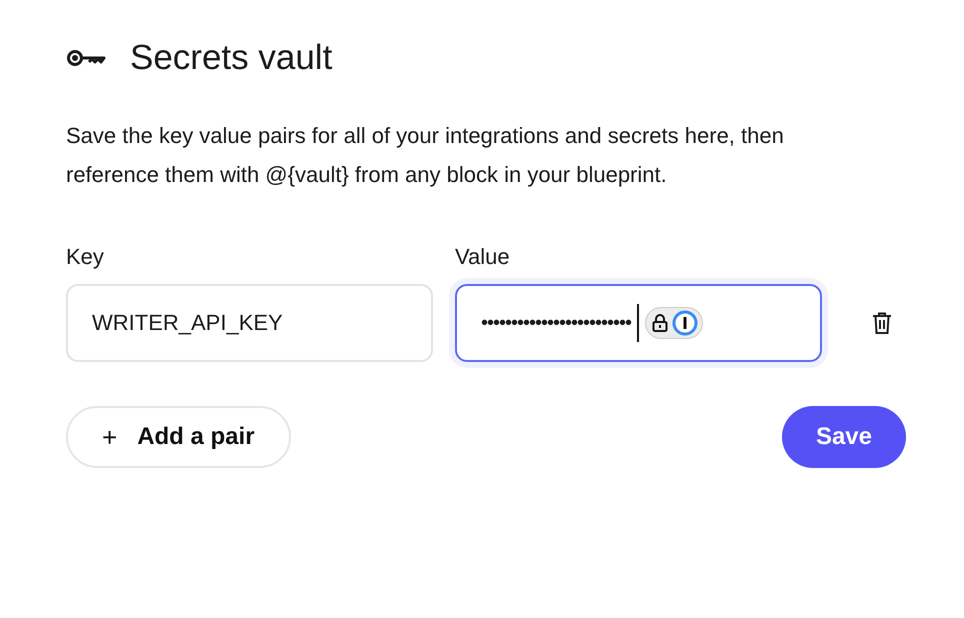  I want to click on description-text: Save the key value pairs for all of your integrations and secrets here, then reference them with @{vault} from any block in your blueprint., so click(425, 155).